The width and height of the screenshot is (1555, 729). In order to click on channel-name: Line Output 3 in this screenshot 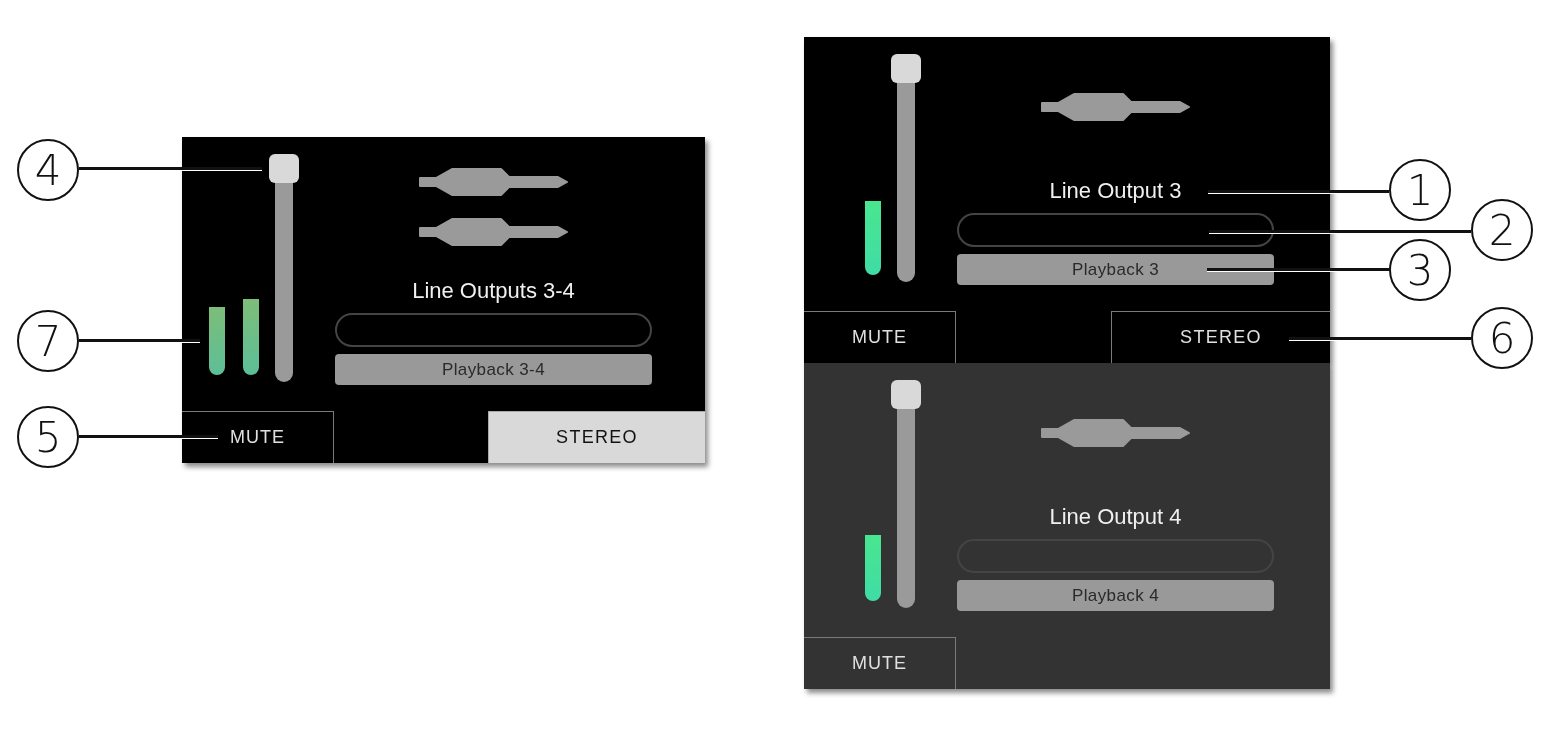, I will do `click(1115, 191)`.